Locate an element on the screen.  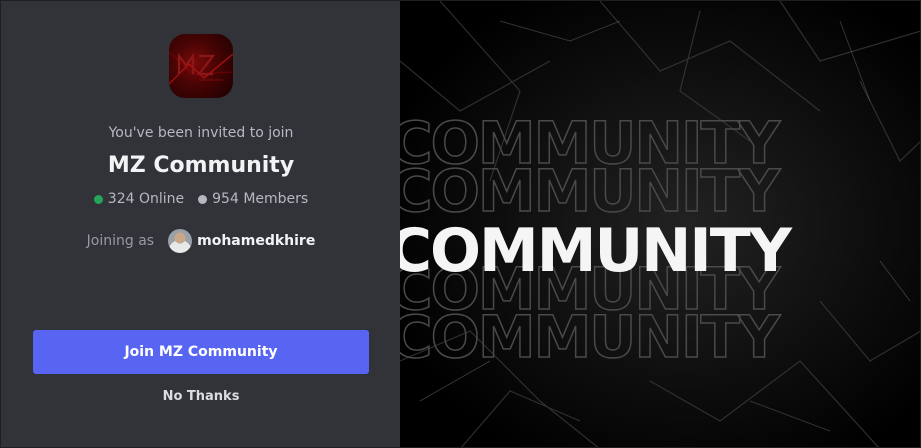
members-stat: 954 Members is located at coordinates (253, 199).